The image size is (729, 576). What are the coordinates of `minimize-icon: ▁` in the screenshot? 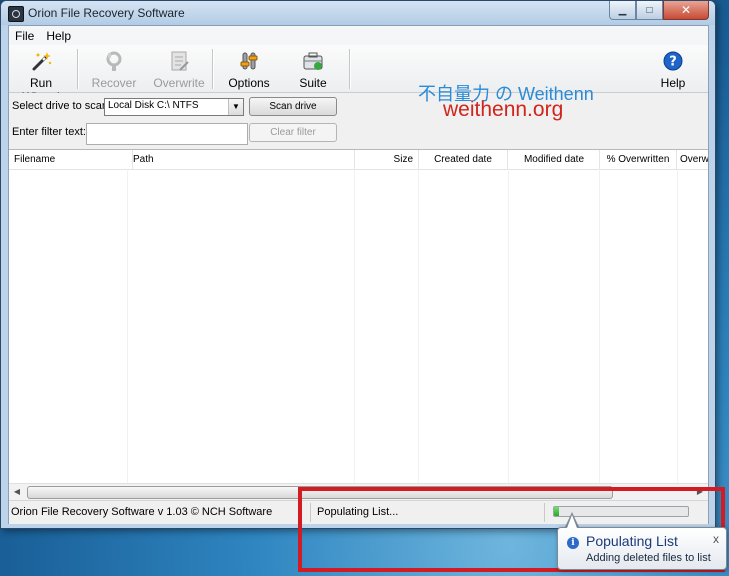 It's located at (622, 10).